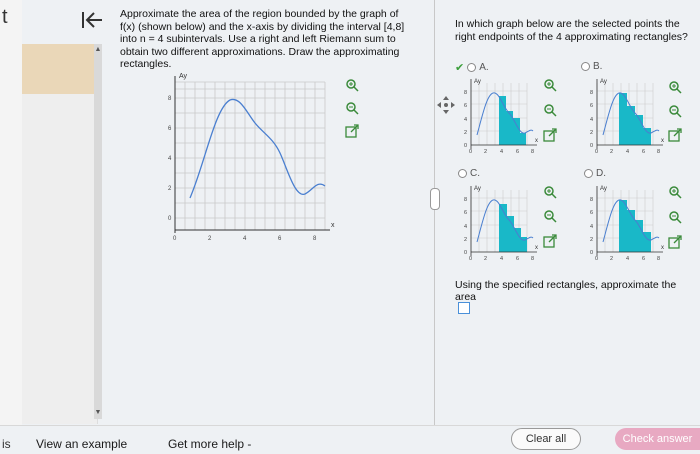 The width and height of the screenshot is (700, 454). Describe the element at coordinates (546, 439) in the screenshot. I see `clear-all-button: Clear all` at that location.